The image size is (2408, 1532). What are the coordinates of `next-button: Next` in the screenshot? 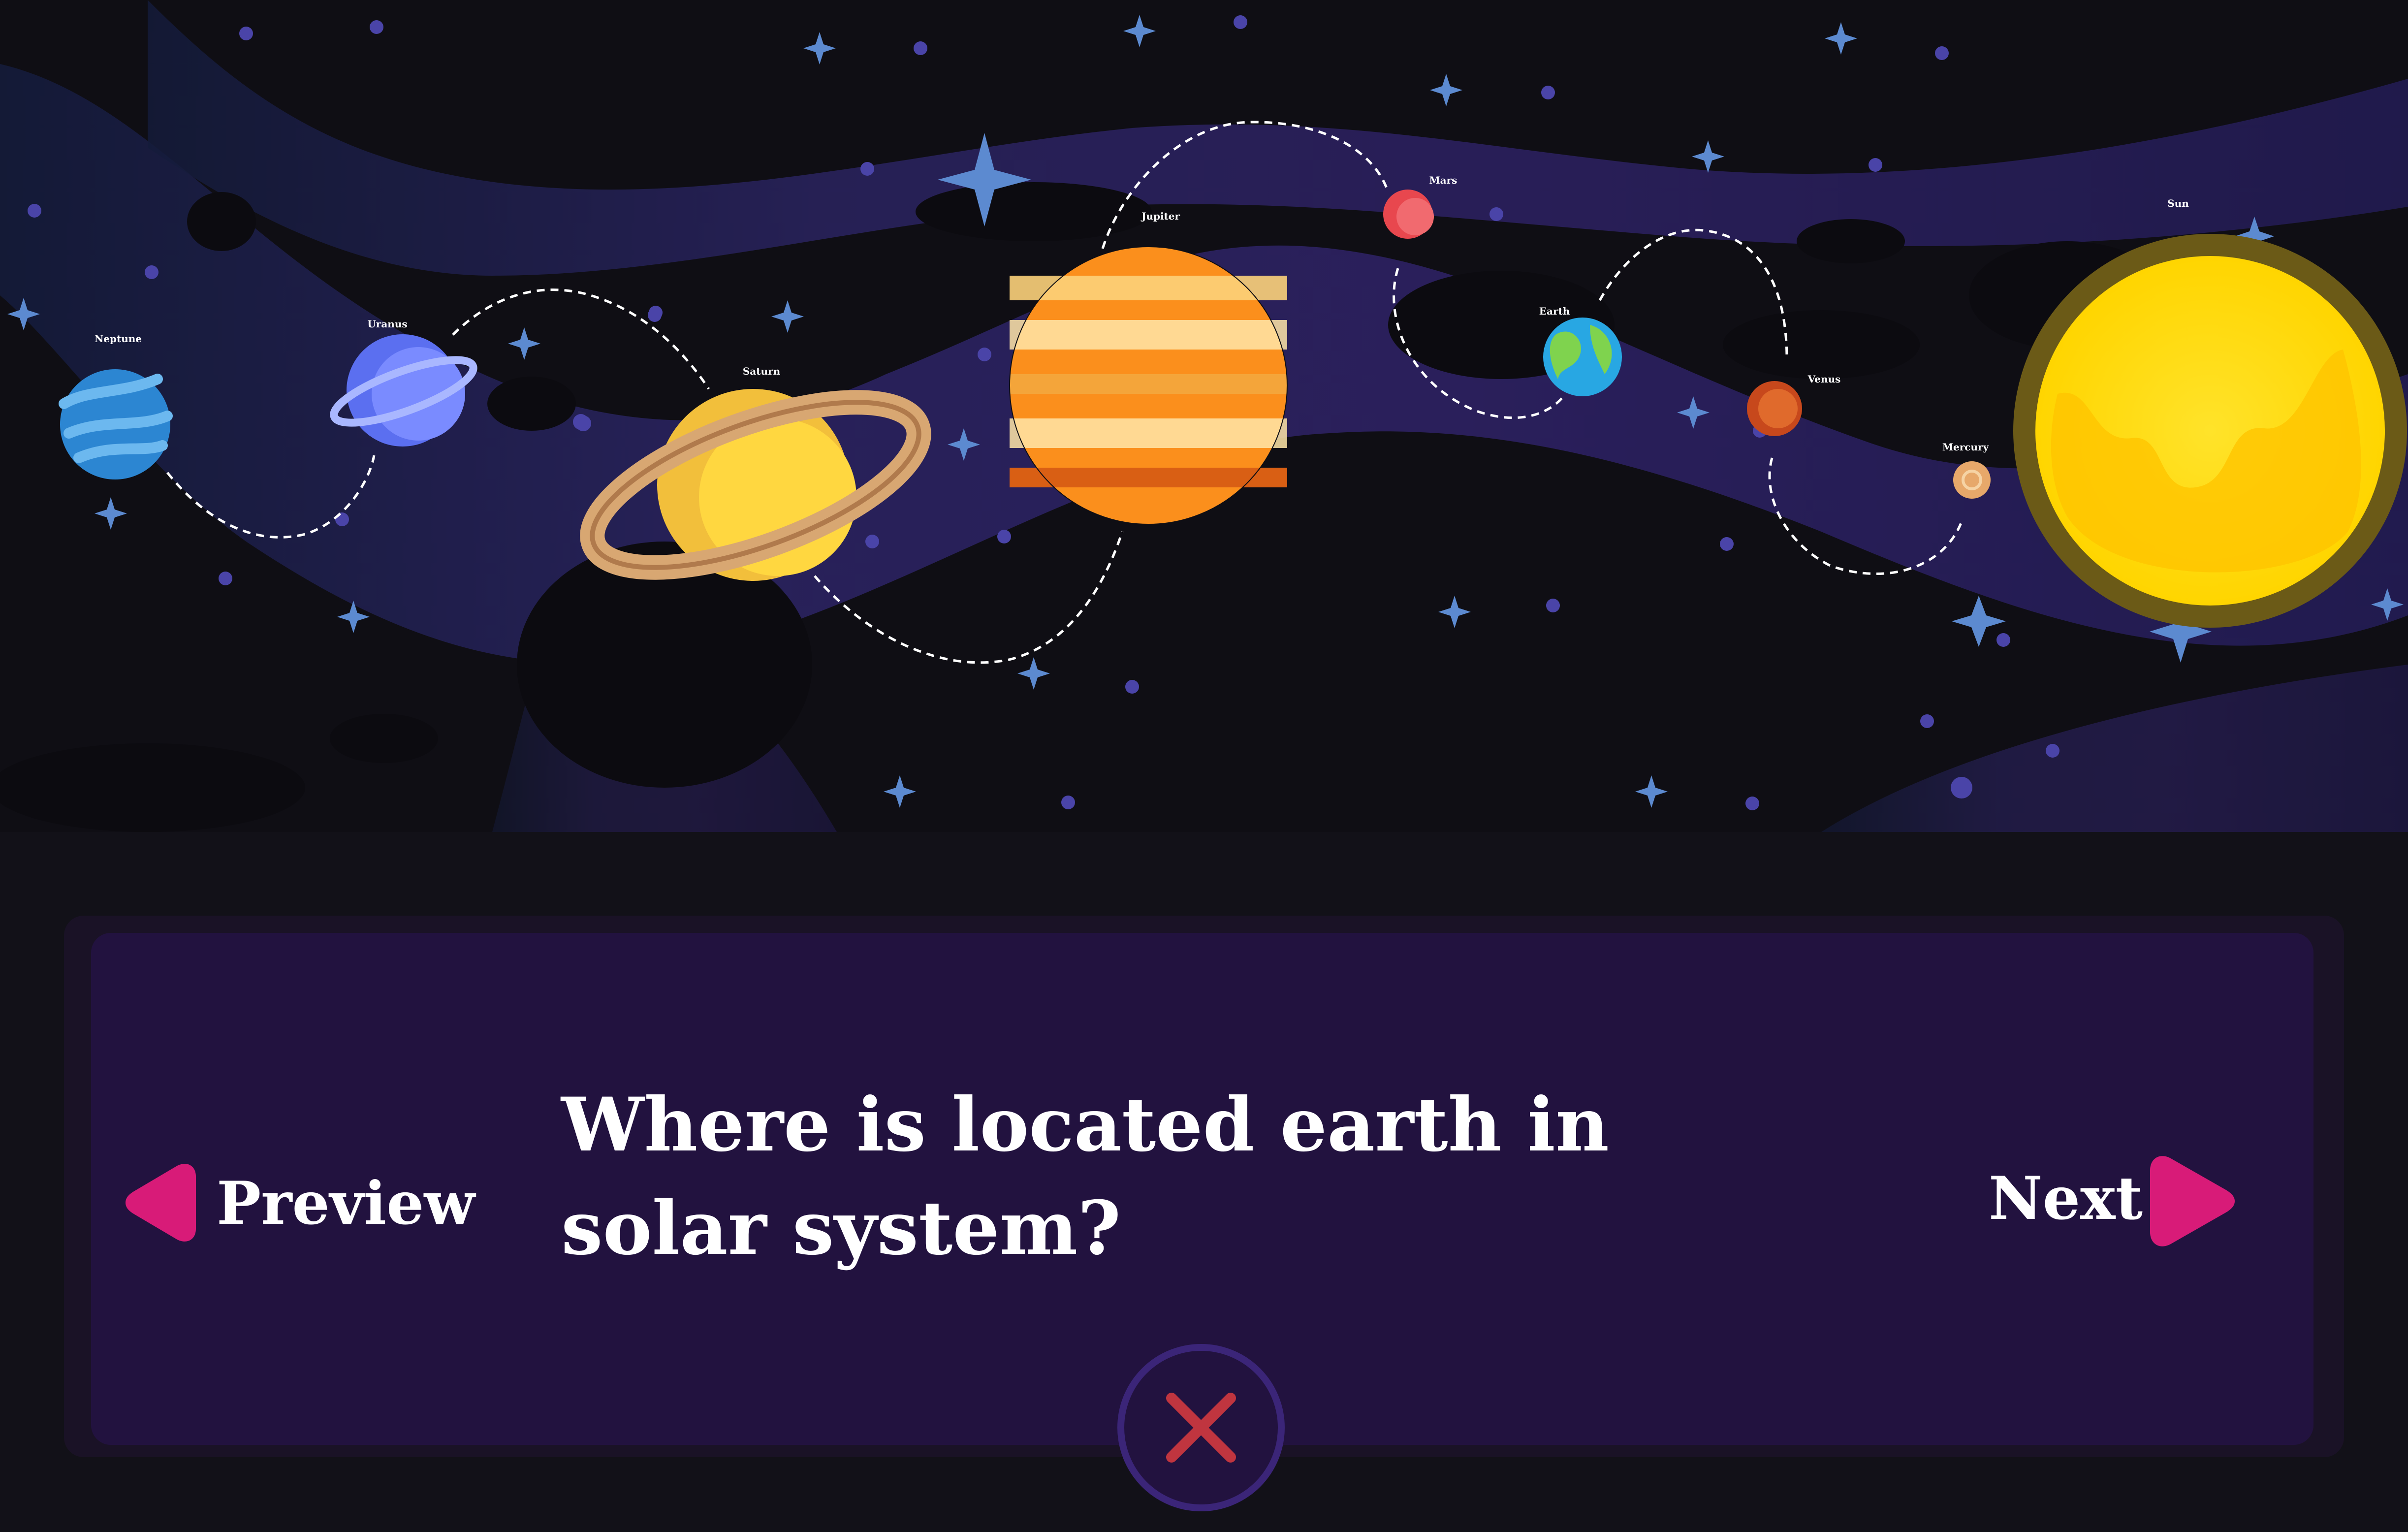 It's located at (2114, 1201).